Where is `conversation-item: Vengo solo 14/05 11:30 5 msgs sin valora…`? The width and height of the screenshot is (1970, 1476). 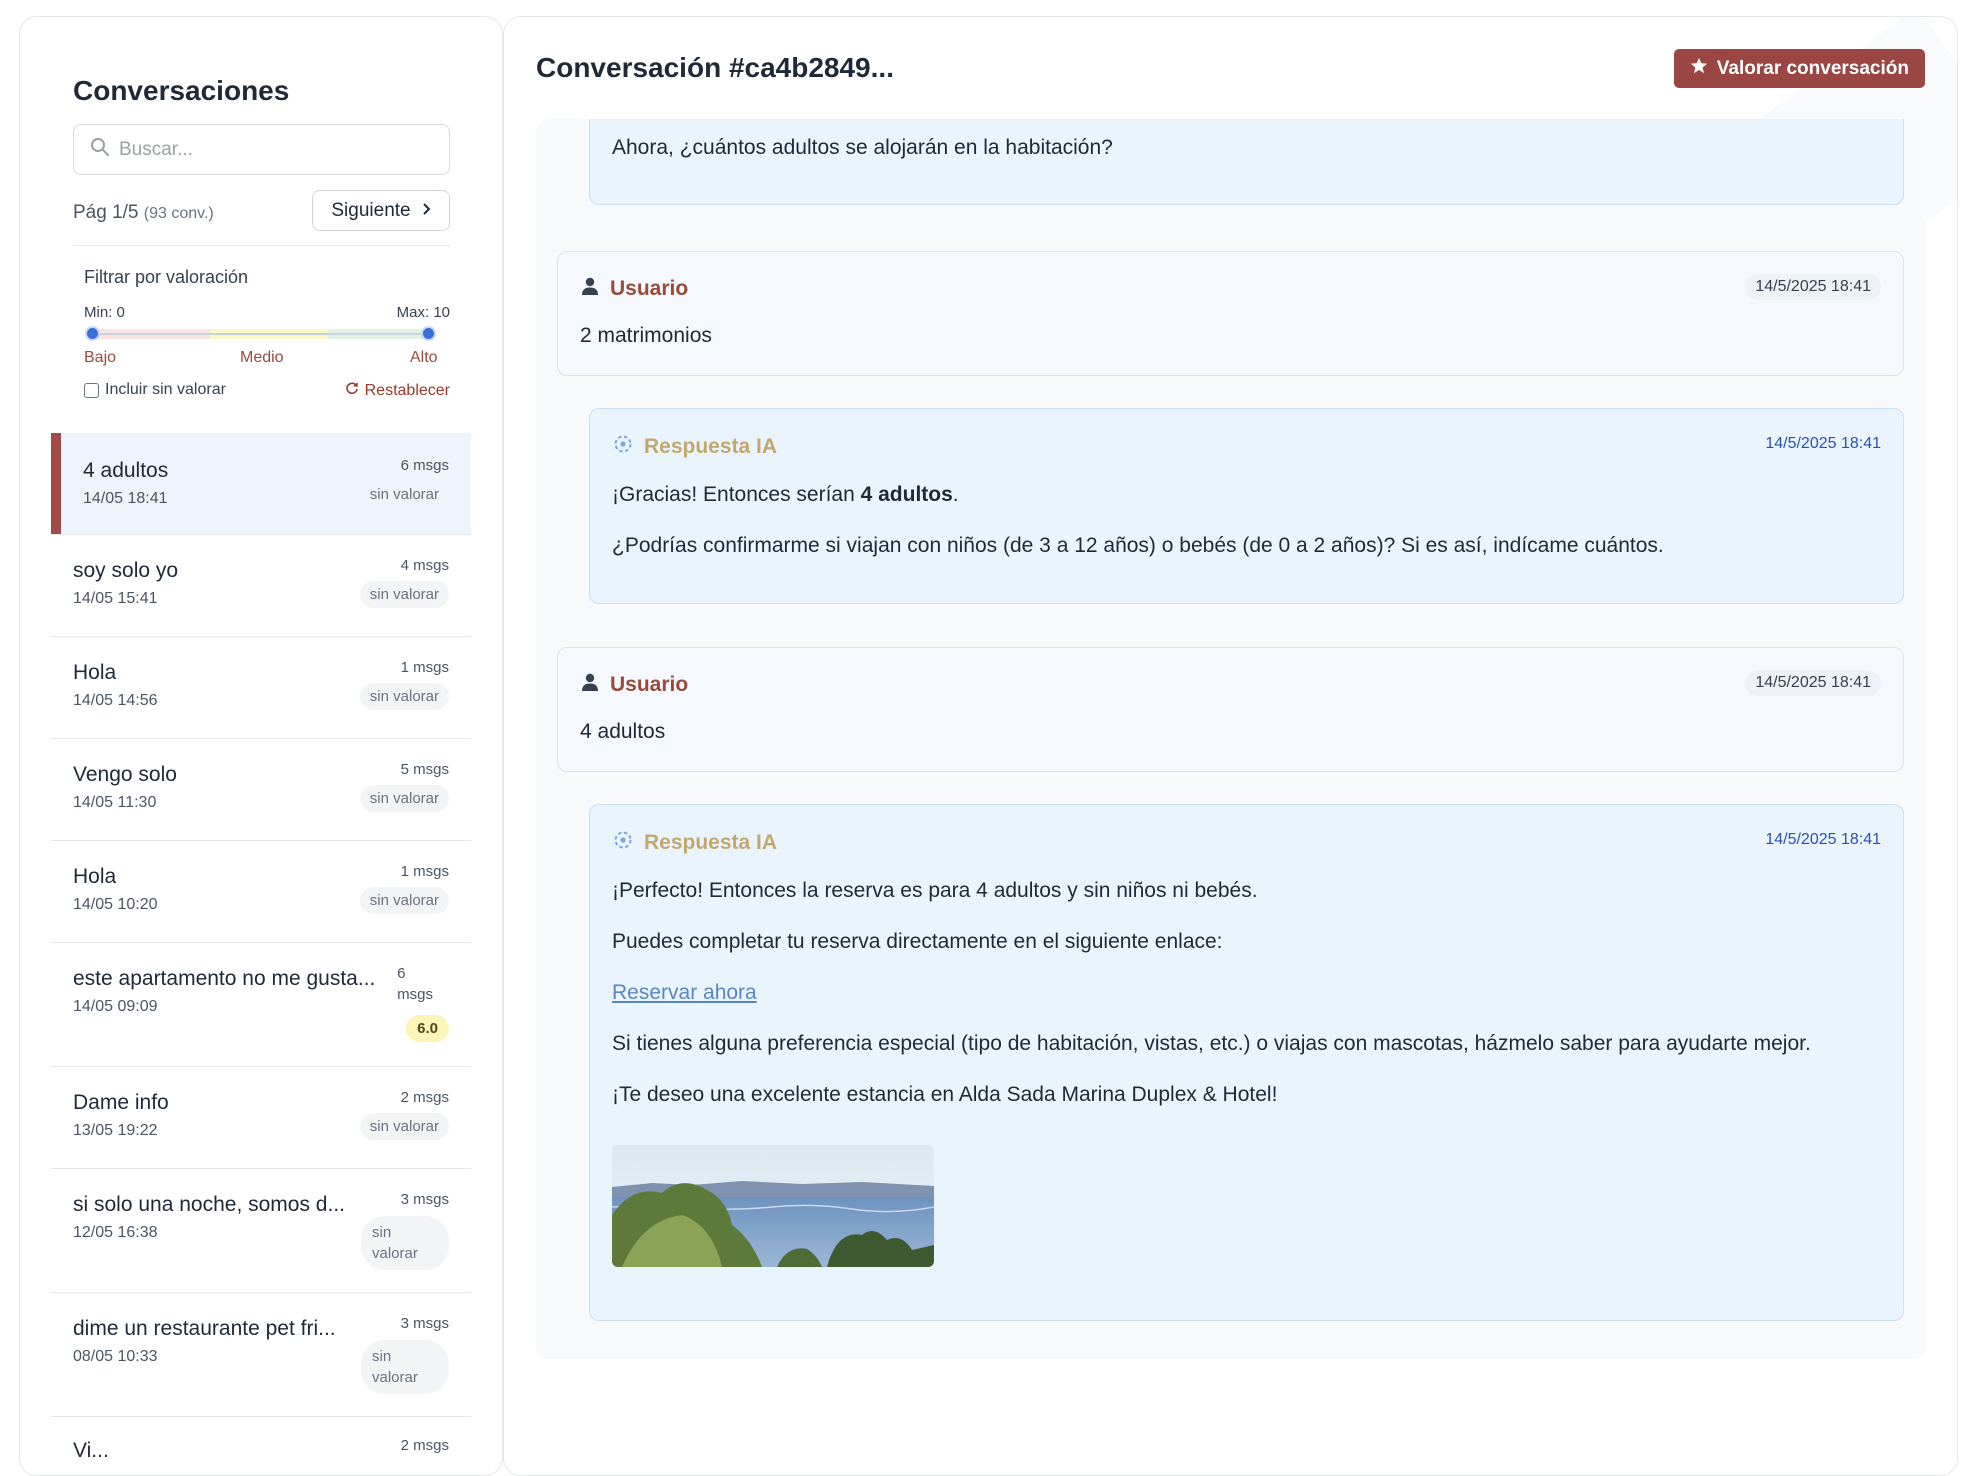
conversation-item: Vengo solo 14/05 11:30 5 msgs sin valora… is located at coordinates (261, 790).